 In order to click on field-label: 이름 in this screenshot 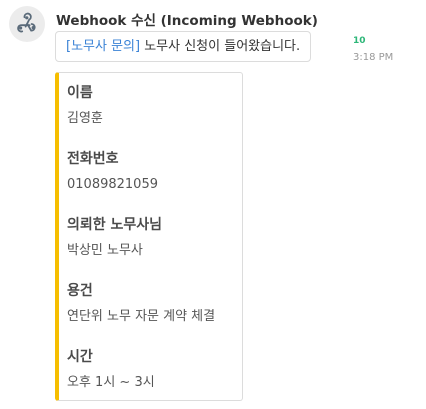, I will do `click(80, 93)`.